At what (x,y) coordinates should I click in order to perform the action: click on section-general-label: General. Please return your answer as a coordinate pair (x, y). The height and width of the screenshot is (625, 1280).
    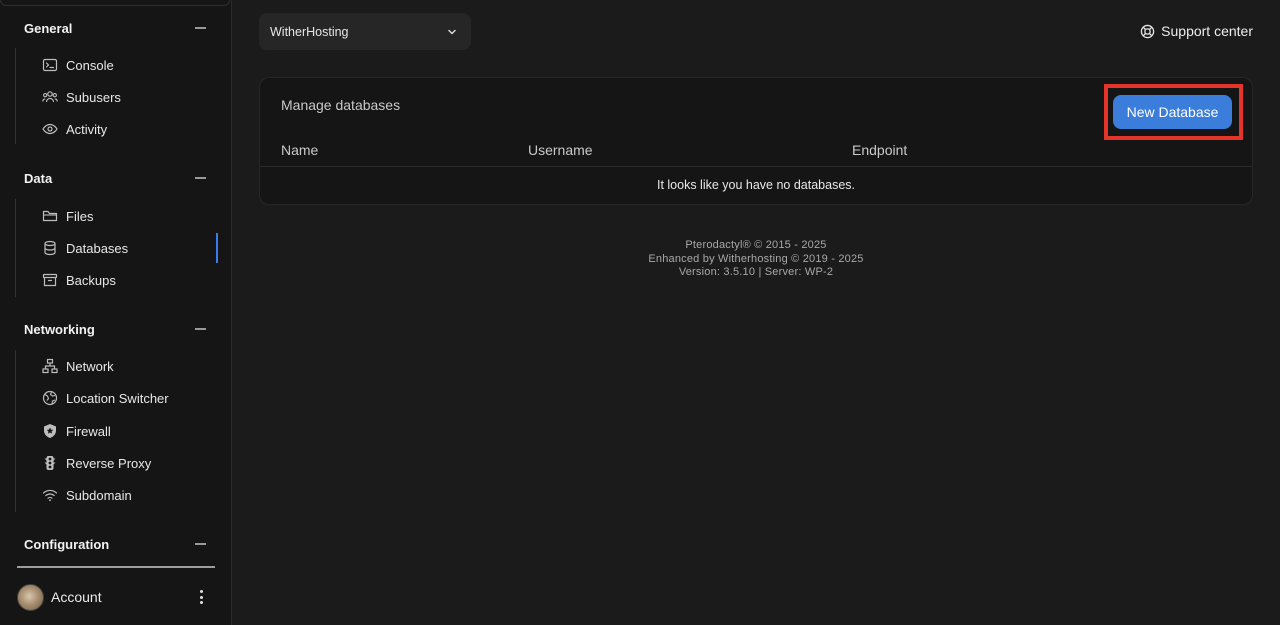
    Looking at the image, I should click on (48, 28).